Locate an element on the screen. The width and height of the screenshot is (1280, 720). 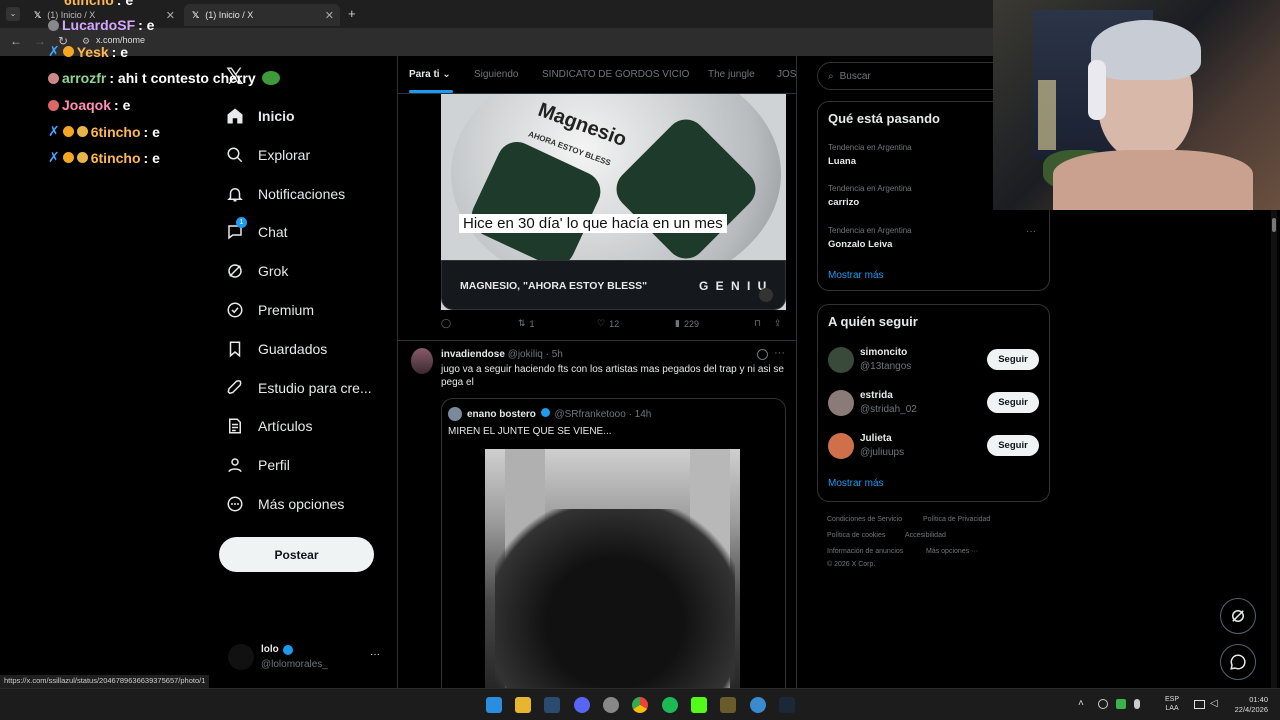
bookmark-button: ⊓ is located at coordinates (757, 323).